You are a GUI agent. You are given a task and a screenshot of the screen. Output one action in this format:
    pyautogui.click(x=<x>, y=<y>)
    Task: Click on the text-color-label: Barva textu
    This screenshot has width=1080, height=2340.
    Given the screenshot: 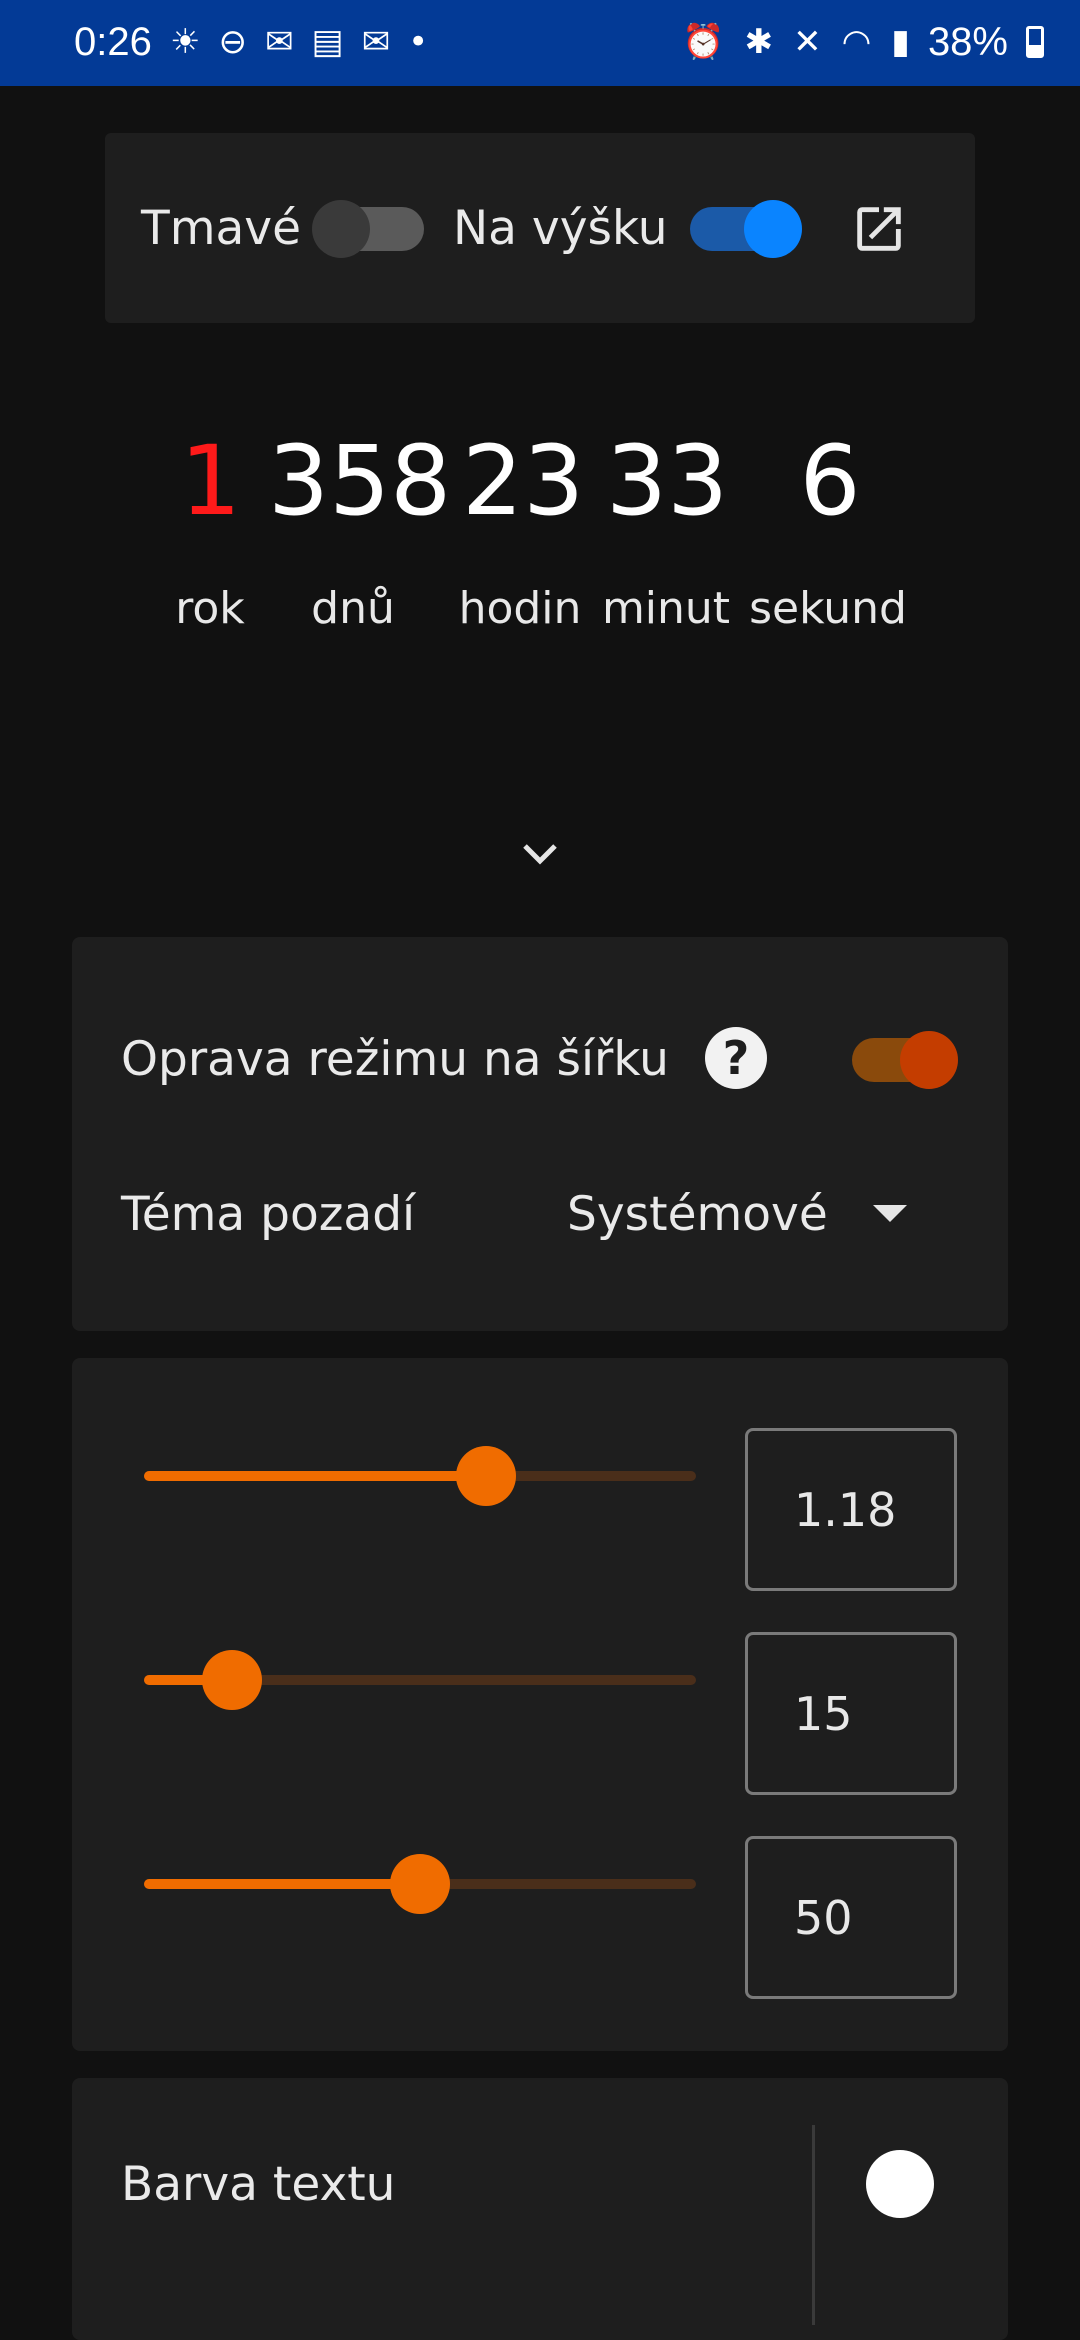 What is the action you would take?
    pyautogui.click(x=258, y=2184)
    